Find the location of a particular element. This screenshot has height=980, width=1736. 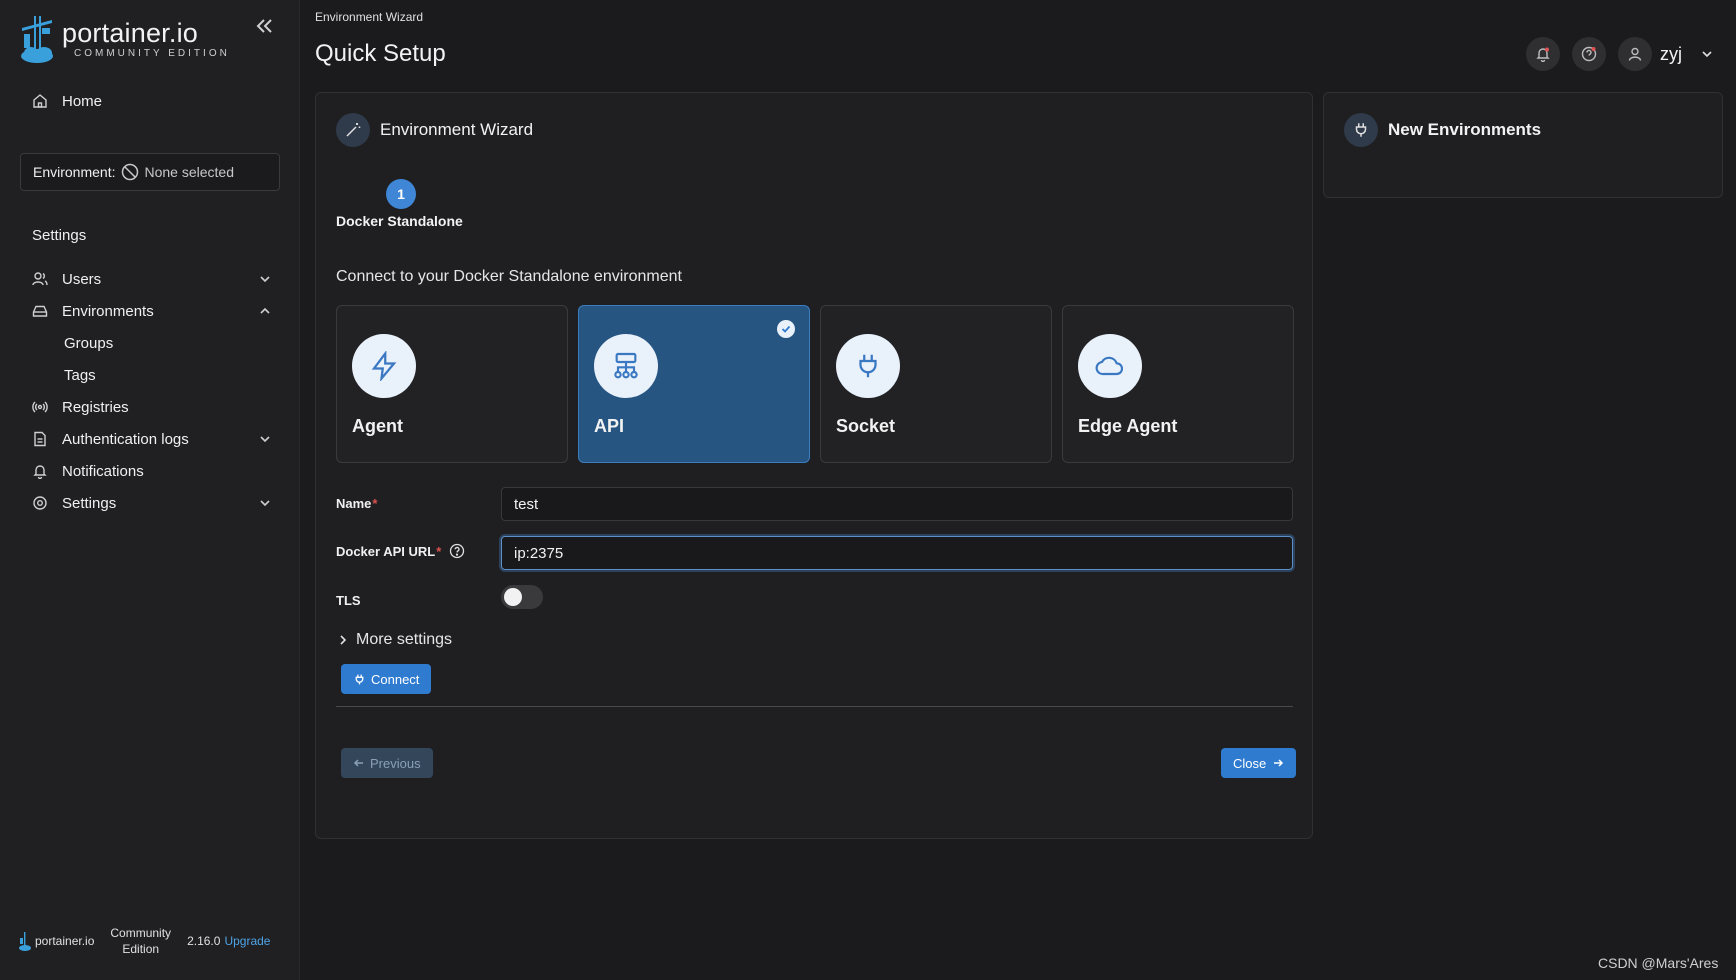

close-button-label: Close is located at coordinates (1250, 763).